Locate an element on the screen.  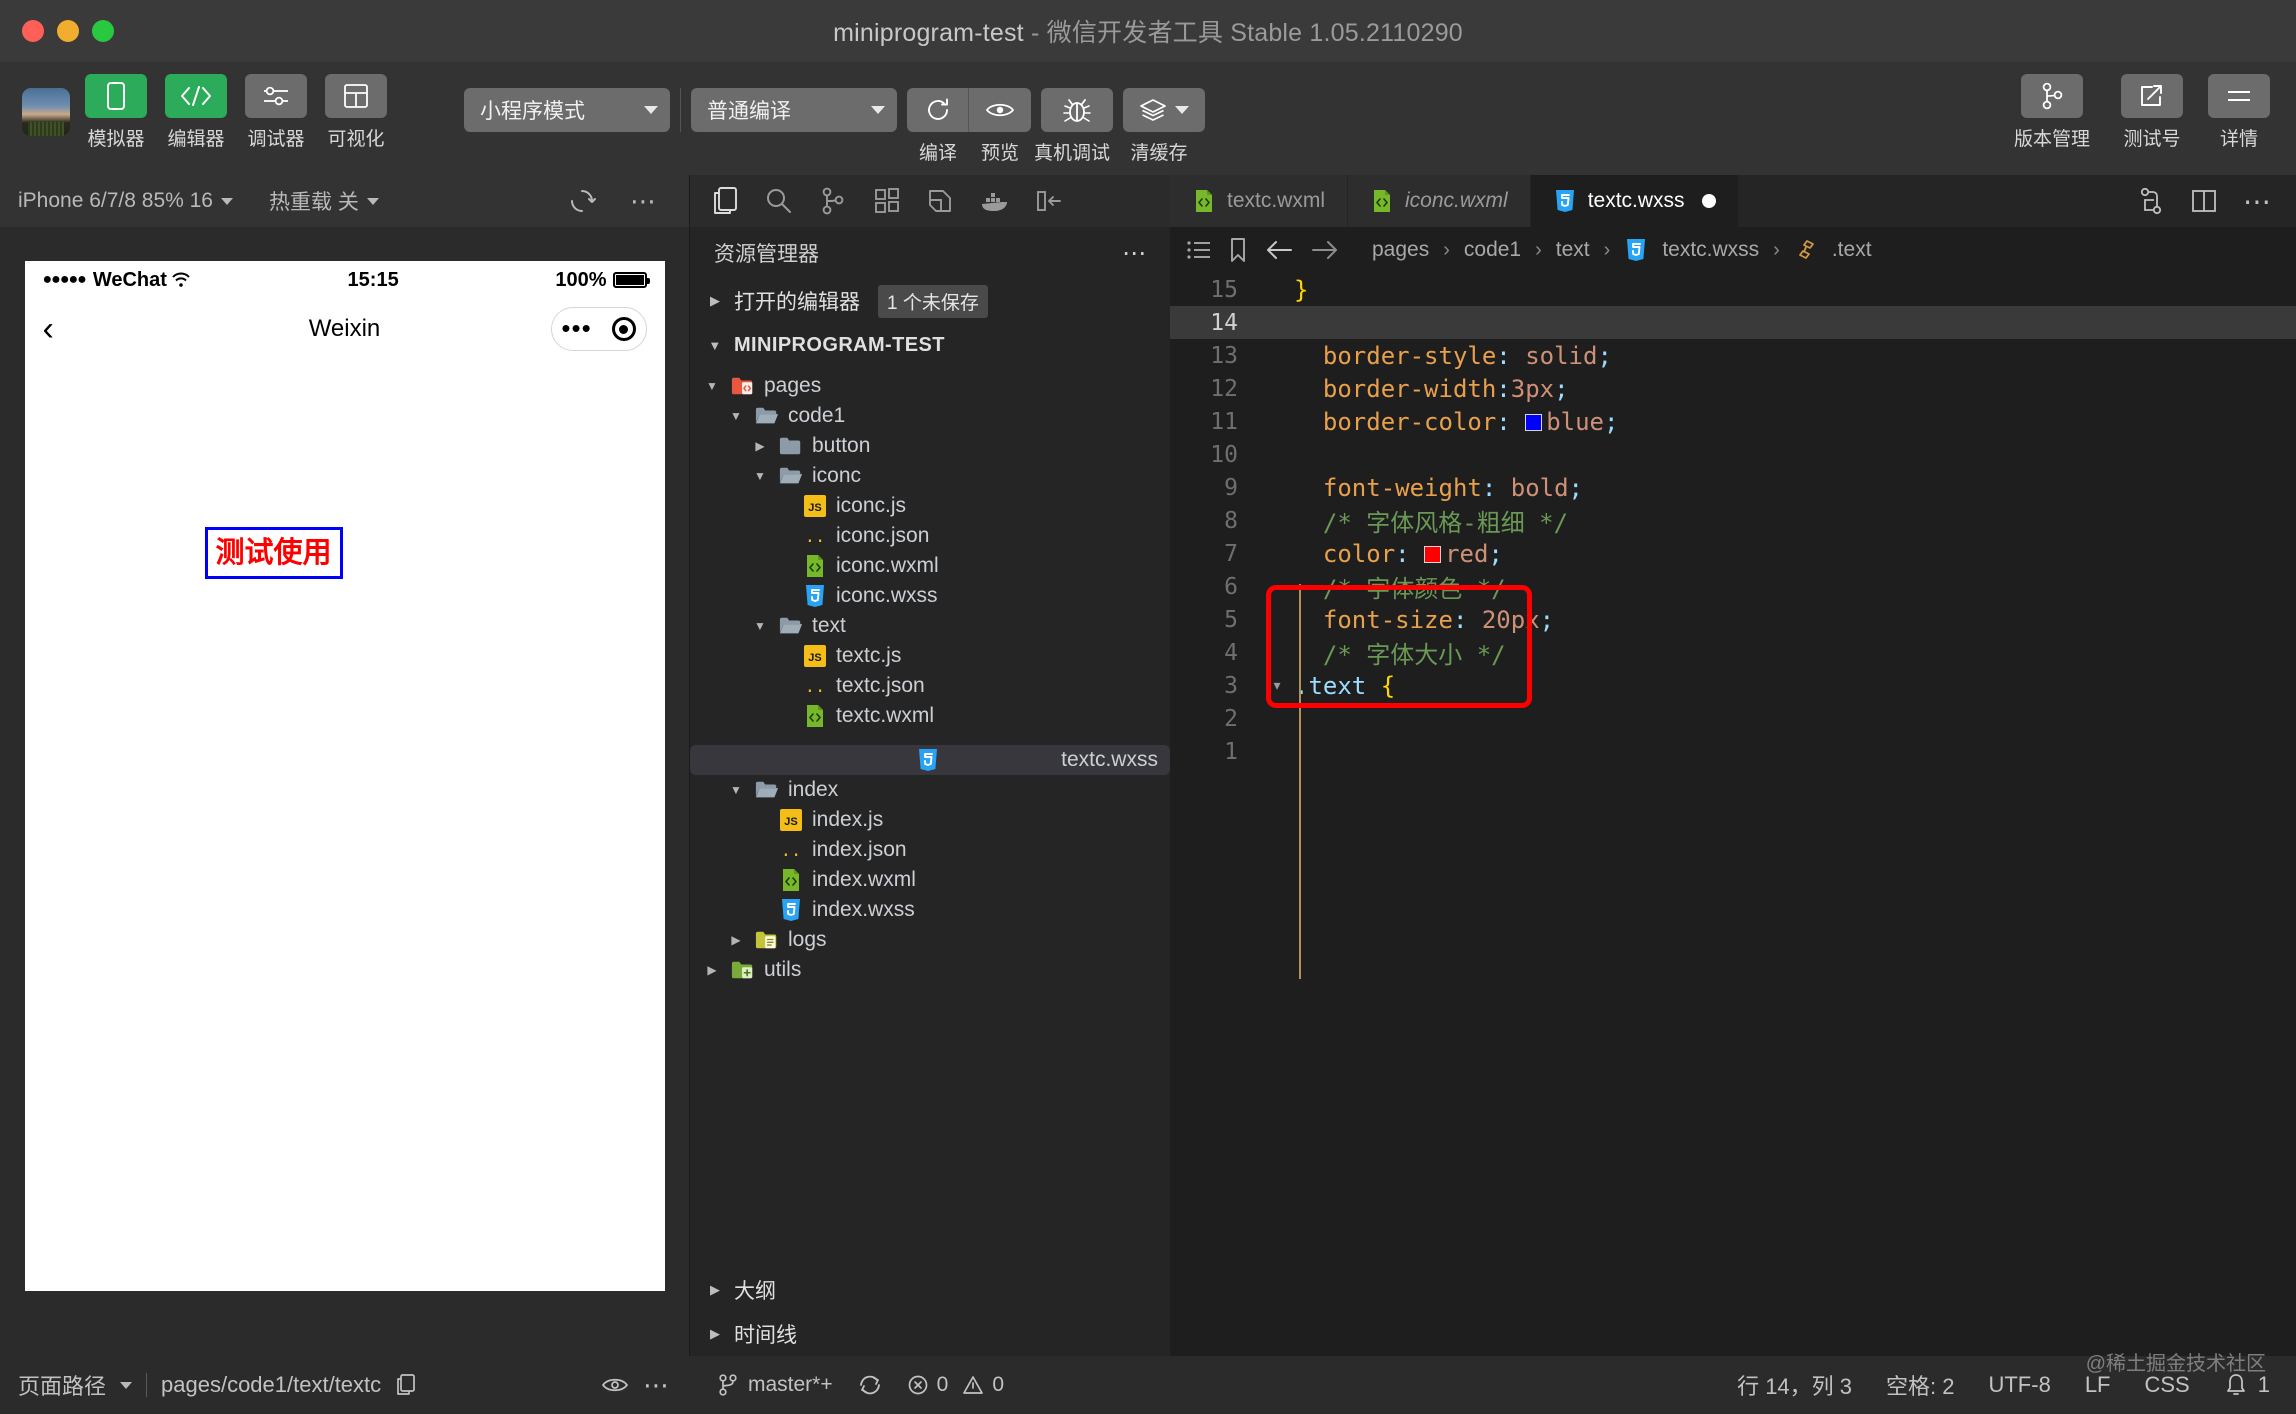
toolbar-button-editor: 编辑器 is located at coordinates (196, 112).